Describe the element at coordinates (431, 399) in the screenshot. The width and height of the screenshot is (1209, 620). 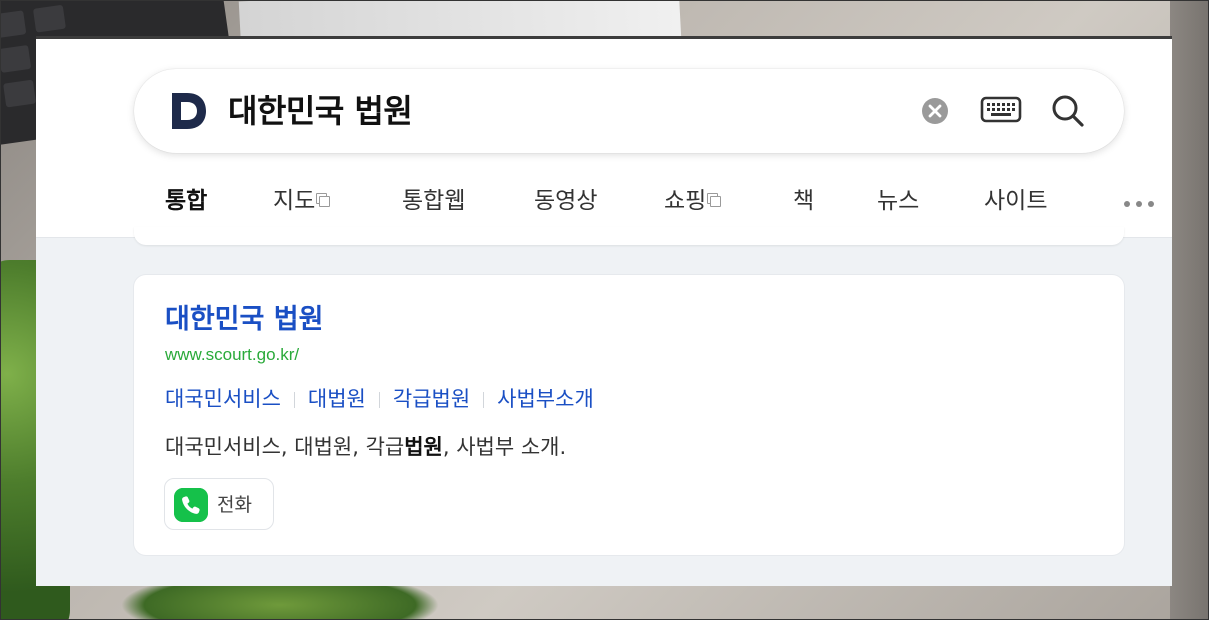
I see `sitelink-courts: 각급법원` at that location.